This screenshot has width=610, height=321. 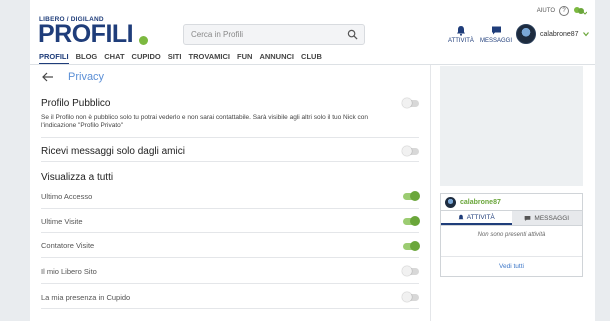 What do you see at coordinates (230, 150) in the screenshot?
I see `setting-friends-only: Ricevi messaggi solo dagli amici` at bounding box center [230, 150].